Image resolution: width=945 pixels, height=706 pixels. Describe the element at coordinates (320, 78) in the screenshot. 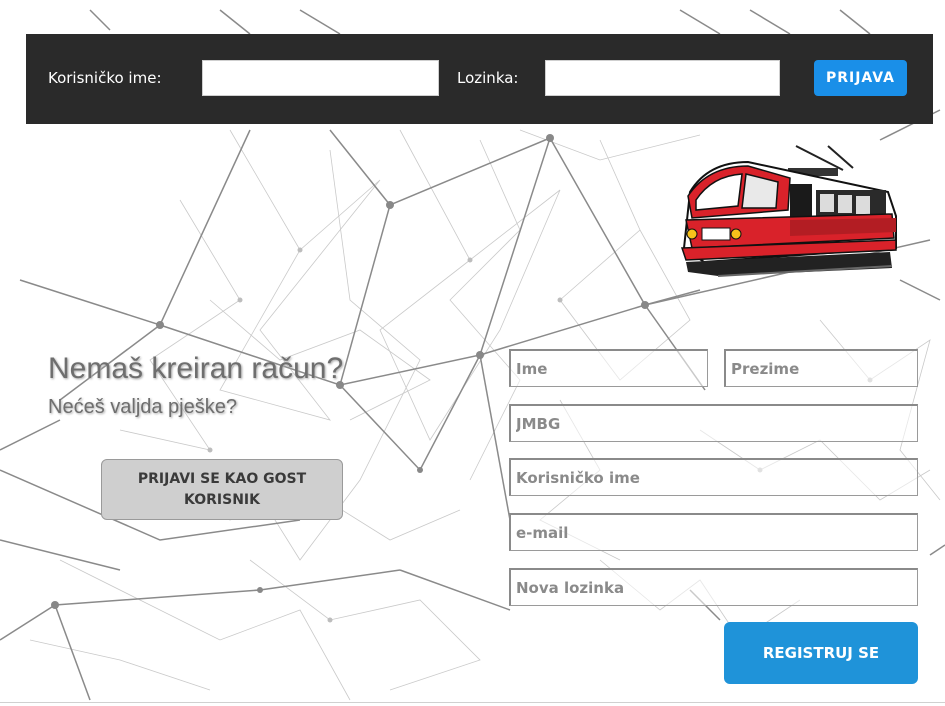

I see `username-input` at that location.